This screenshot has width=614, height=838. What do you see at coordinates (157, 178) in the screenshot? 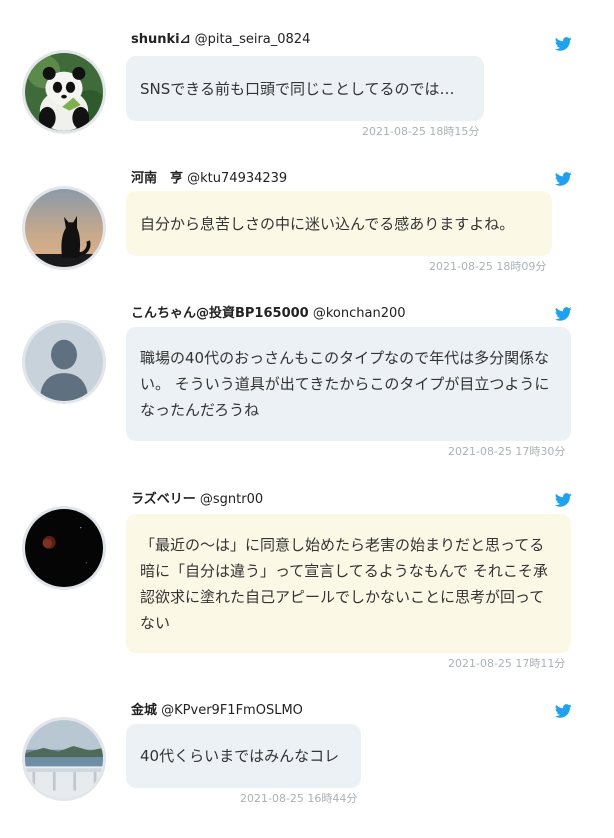
I see `user-name: 河南 亨` at bounding box center [157, 178].